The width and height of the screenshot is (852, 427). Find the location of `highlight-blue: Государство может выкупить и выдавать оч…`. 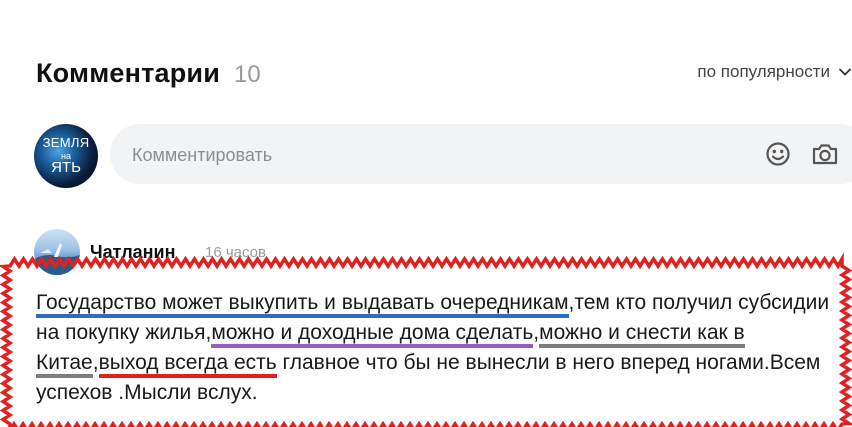

highlight-blue: Государство может выкупить и выдавать оч… is located at coordinates (302, 304).